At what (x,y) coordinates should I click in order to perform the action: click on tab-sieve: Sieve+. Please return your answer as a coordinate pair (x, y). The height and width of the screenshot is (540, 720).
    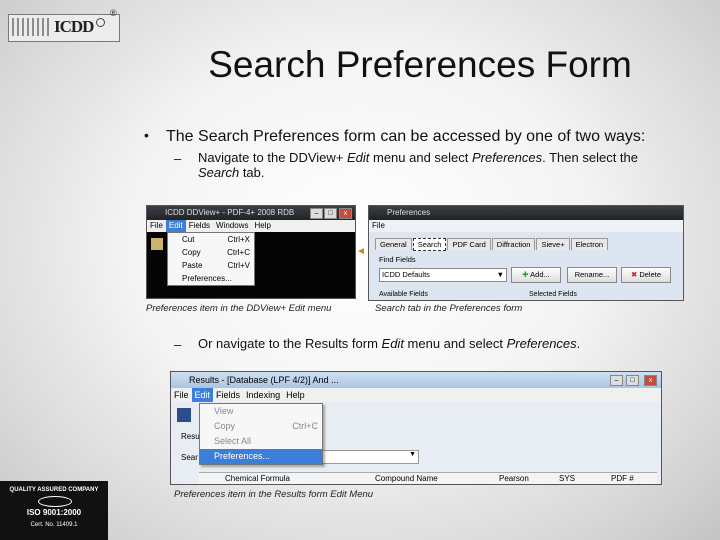
    Looking at the image, I should click on (553, 244).